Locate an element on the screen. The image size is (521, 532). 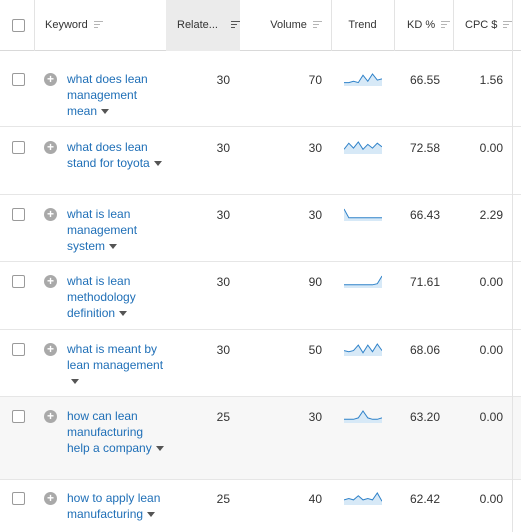
keyword-link: what does lean stand for toyota is located at coordinates (117, 155).